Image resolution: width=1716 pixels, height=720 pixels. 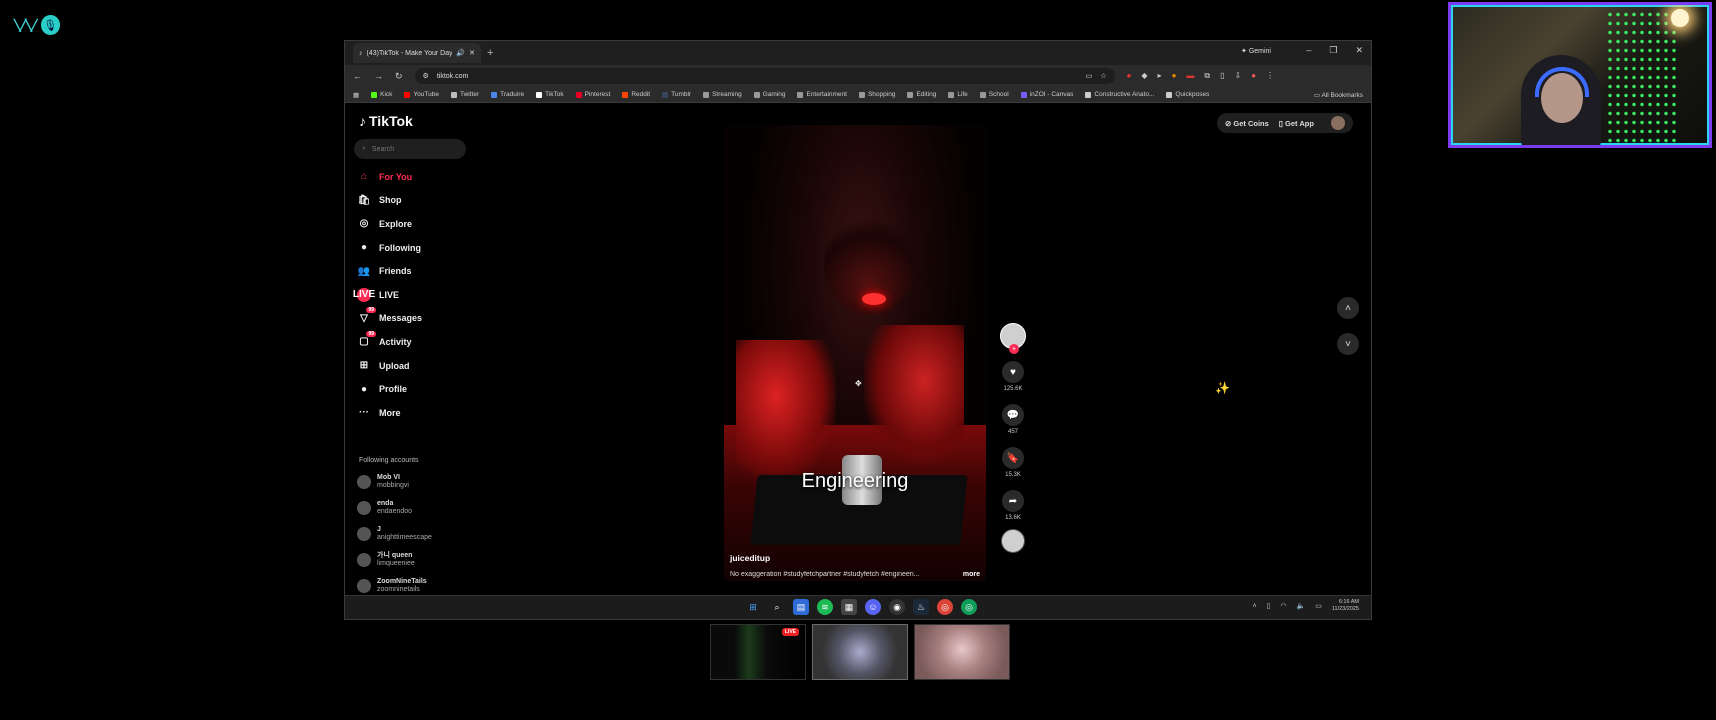 I want to click on share-action: ➦ 13.6K, so click(x=1013, y=505).